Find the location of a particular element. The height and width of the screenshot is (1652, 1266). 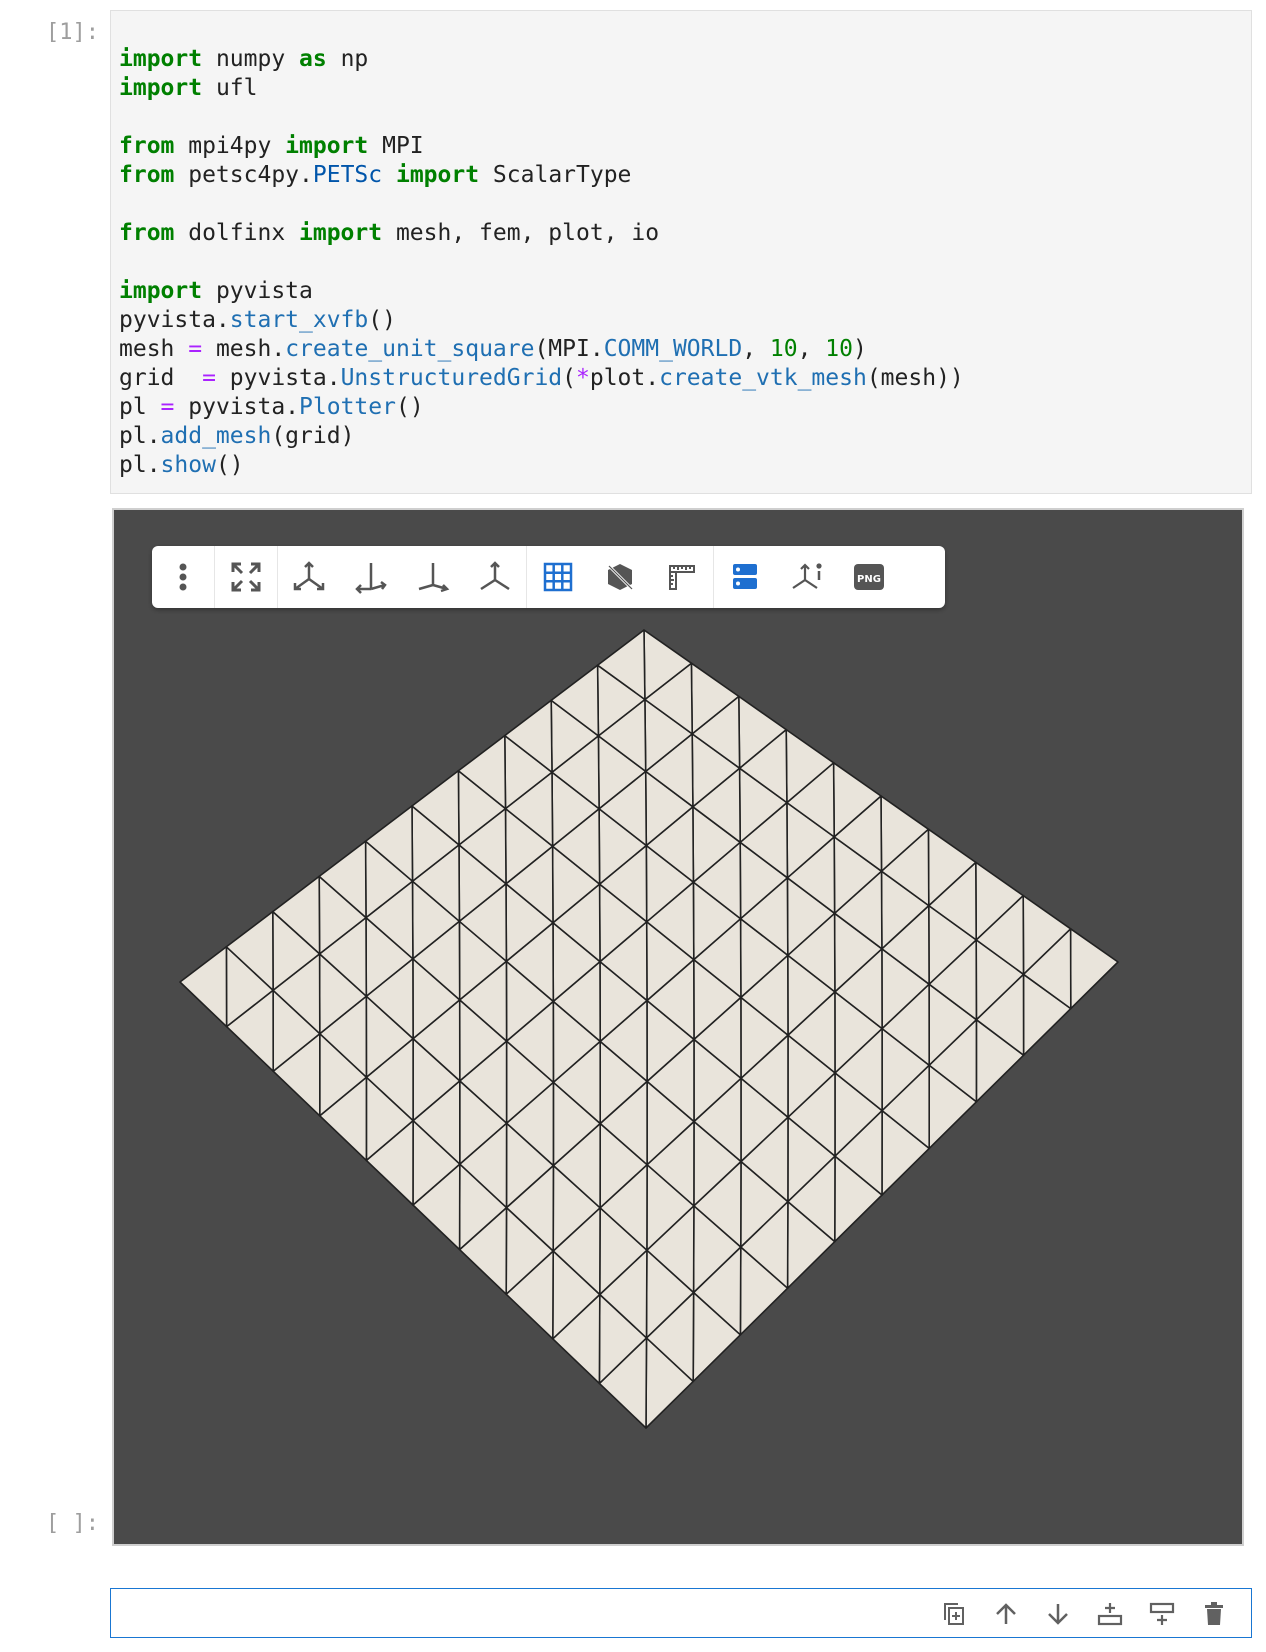

viewer-toolbar: PNG is located at coordinates (548, 577).